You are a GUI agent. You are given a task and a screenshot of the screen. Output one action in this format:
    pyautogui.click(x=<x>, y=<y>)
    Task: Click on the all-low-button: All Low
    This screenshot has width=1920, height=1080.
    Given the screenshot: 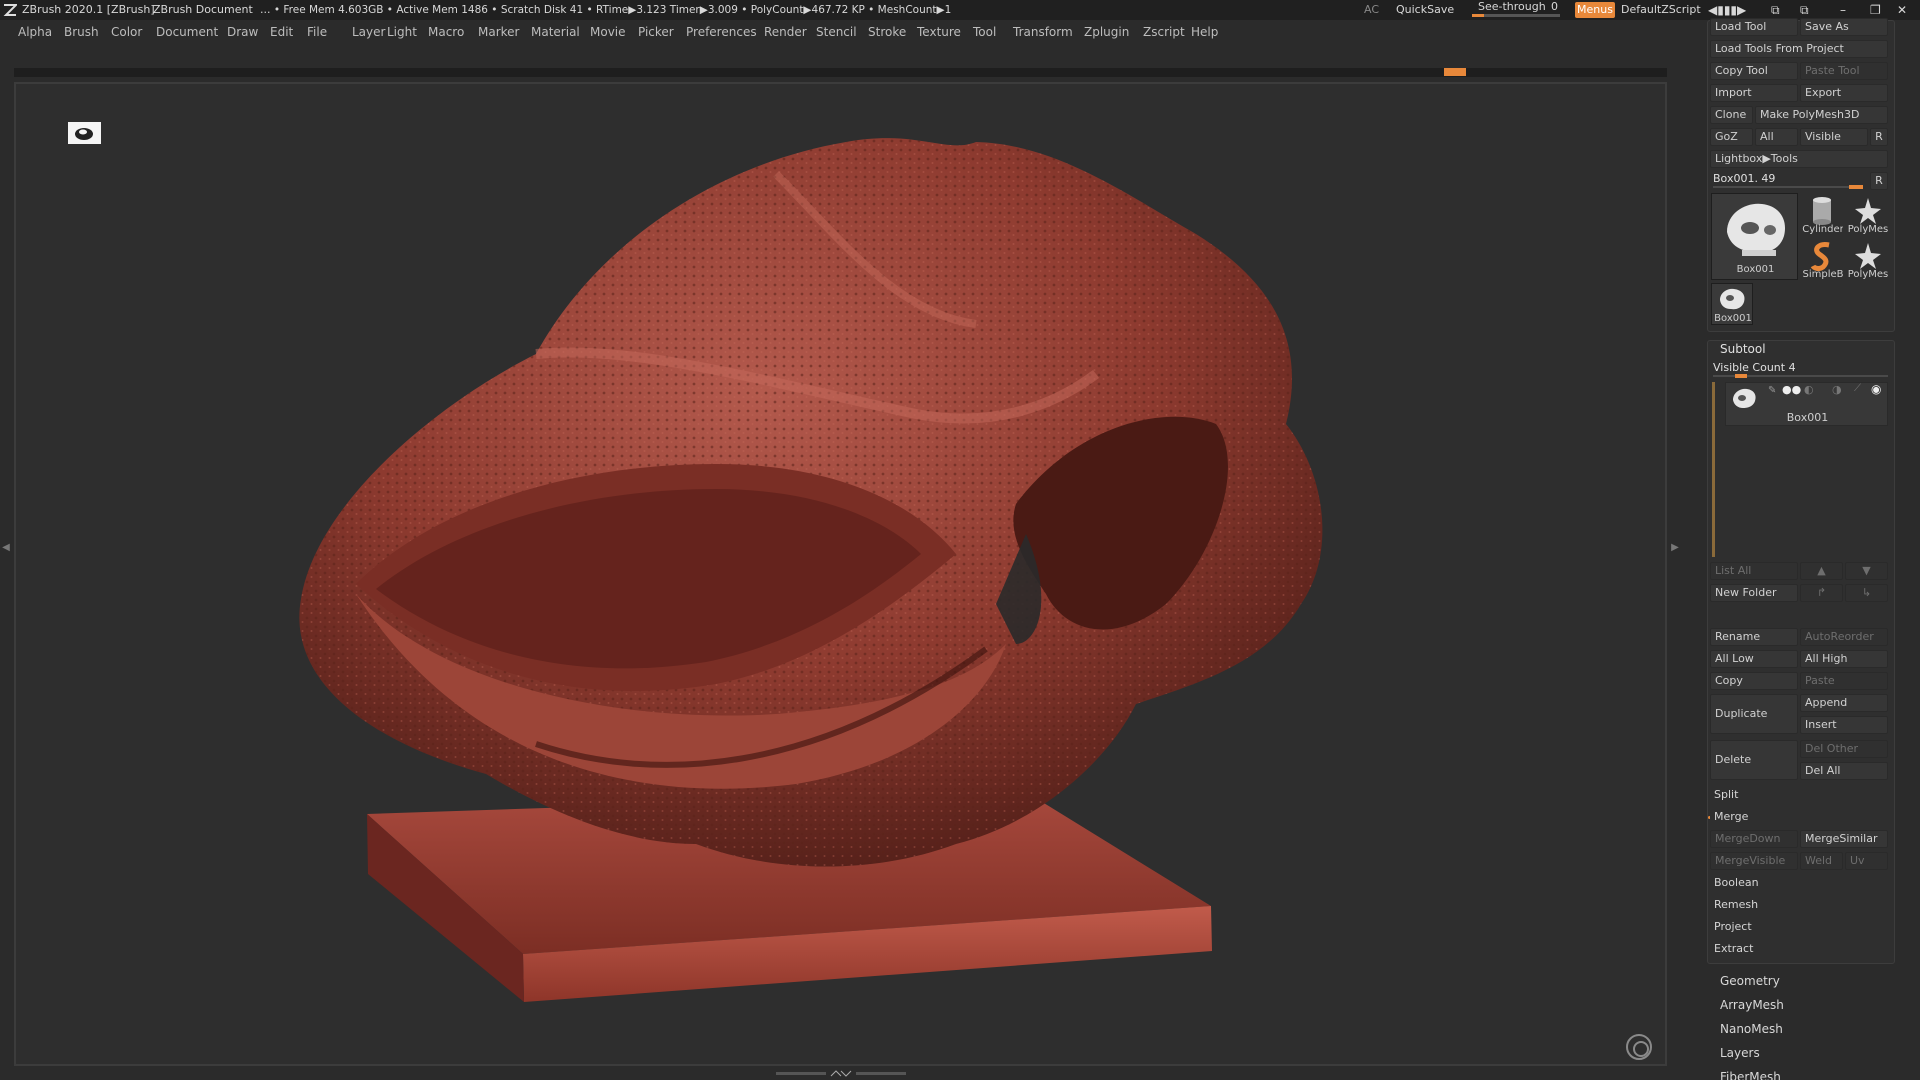 What is the action you would take?
    pyautogui.click(x=1754, y=659)
    